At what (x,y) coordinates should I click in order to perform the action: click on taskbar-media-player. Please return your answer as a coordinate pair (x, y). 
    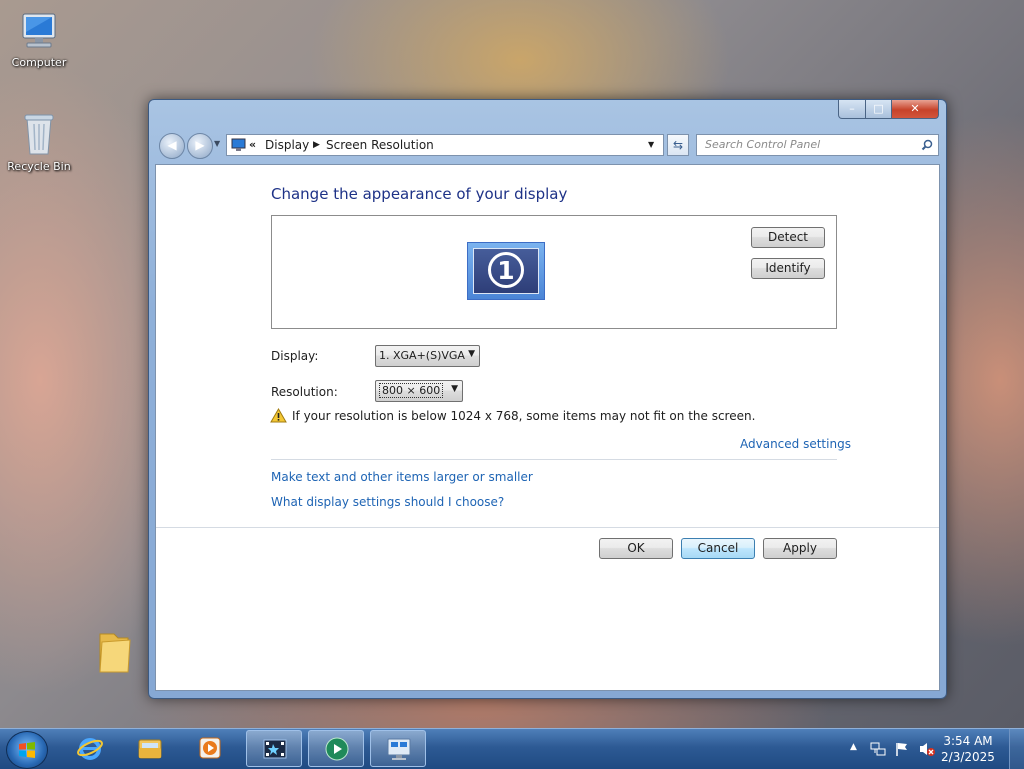
    Looking at the image, I should click on (210, 748).